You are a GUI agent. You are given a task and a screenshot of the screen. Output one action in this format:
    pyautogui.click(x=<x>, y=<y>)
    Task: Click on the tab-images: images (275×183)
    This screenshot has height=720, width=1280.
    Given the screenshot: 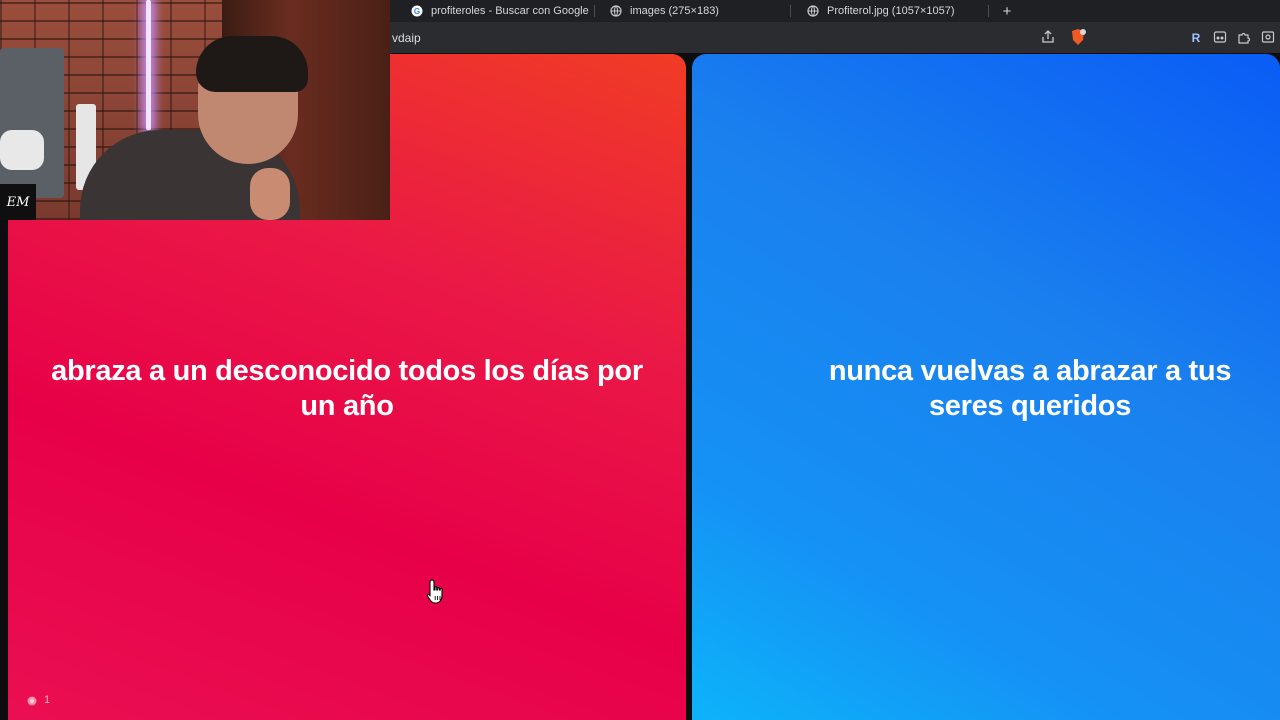 What is the action you would take?
    pyautogui.click(x=664, y=11)
    